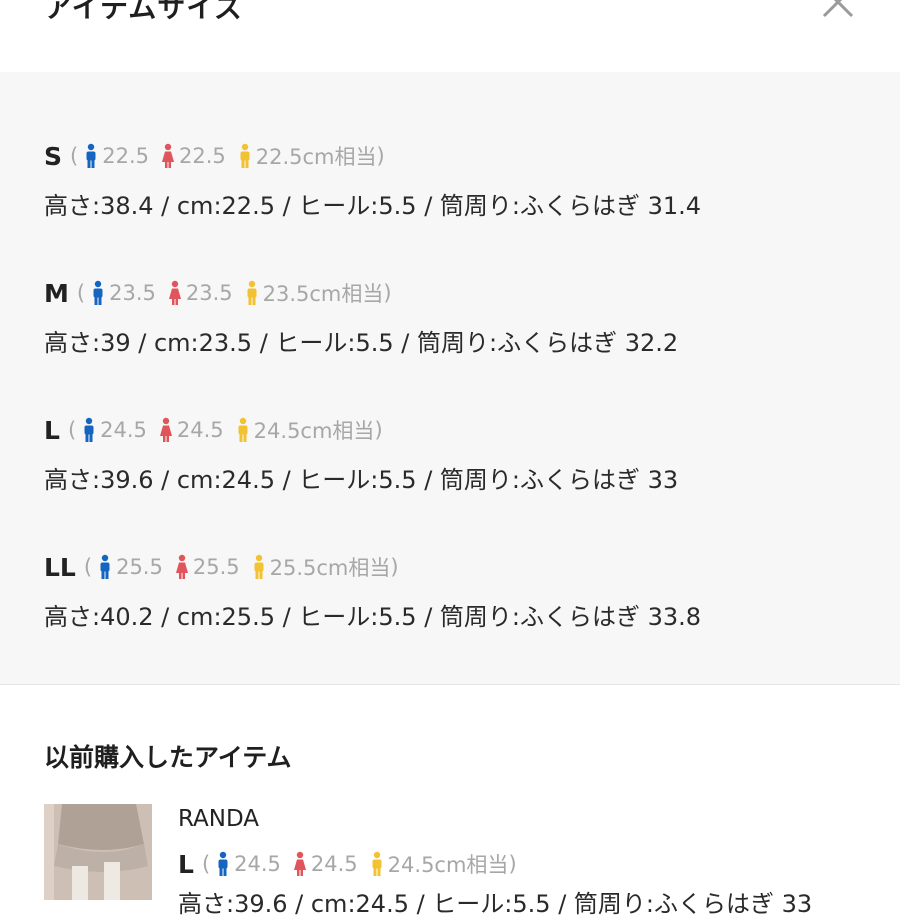 The height and width of the screenshot is (919, 900). Describe the element at coordinates (202, 156) in the screenshot. I see `women-size-value: 22.5` at that location.